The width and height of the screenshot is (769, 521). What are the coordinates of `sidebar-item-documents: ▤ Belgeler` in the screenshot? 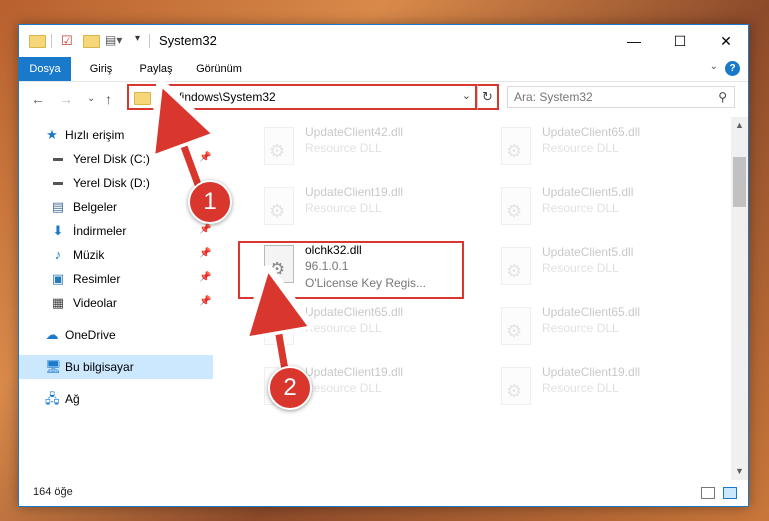 It's located at (116, 207).